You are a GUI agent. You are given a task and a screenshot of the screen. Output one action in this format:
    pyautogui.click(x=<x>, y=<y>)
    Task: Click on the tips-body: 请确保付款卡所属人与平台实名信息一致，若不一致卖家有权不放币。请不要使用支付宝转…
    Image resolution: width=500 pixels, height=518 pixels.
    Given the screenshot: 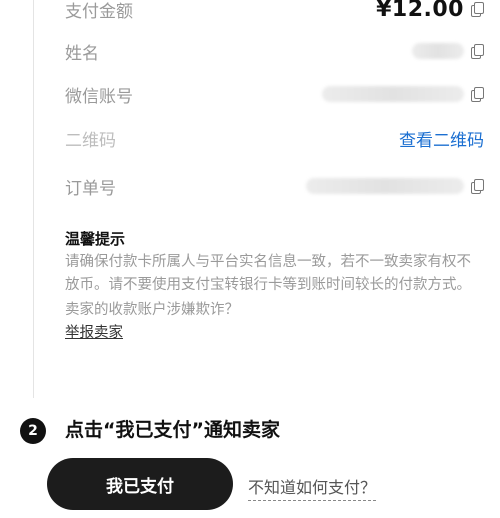 What is the action you would take?
    pyautogui.click(x=268, y=273)
    